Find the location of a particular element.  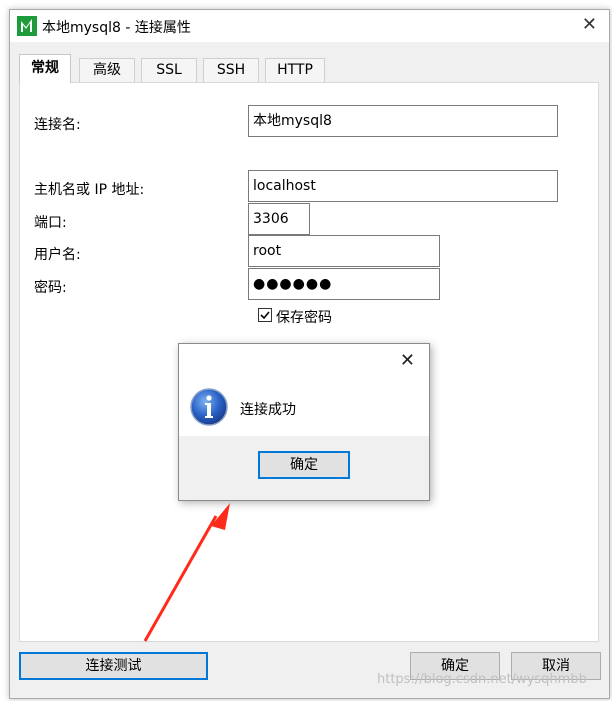

tab-advanced: 高级 is located at coordinates (107, 70).